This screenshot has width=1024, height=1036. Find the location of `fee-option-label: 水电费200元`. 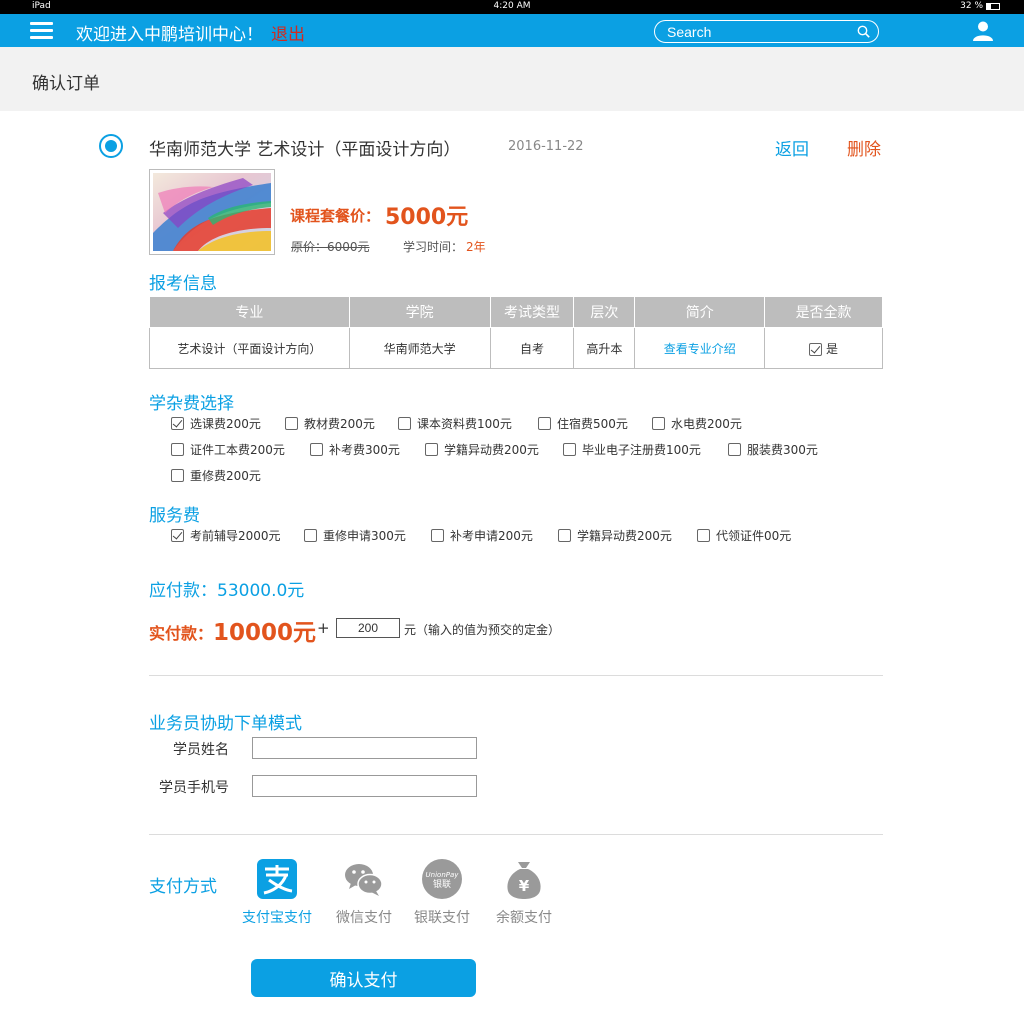

fee-option-label: 水电费200元 is located at coordinates (706, 424).